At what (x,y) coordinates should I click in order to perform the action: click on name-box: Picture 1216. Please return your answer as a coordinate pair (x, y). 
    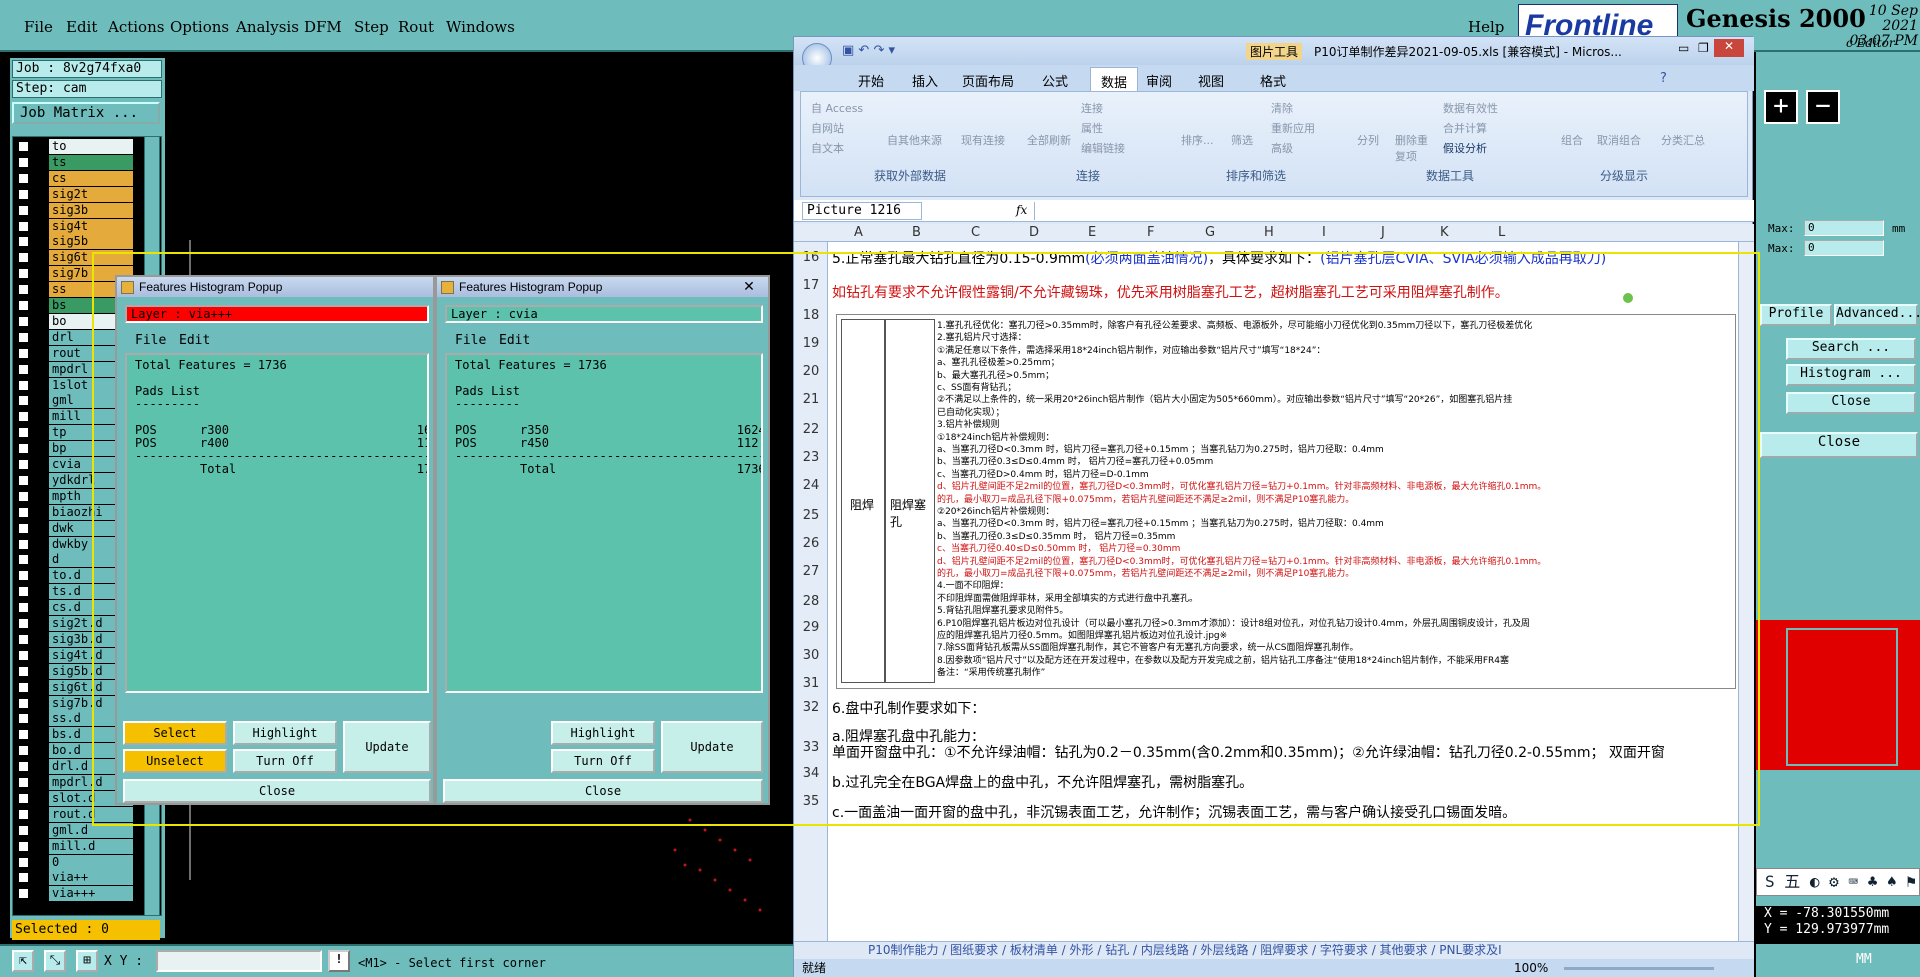
    Looking at the image, I should click on (862, 211).